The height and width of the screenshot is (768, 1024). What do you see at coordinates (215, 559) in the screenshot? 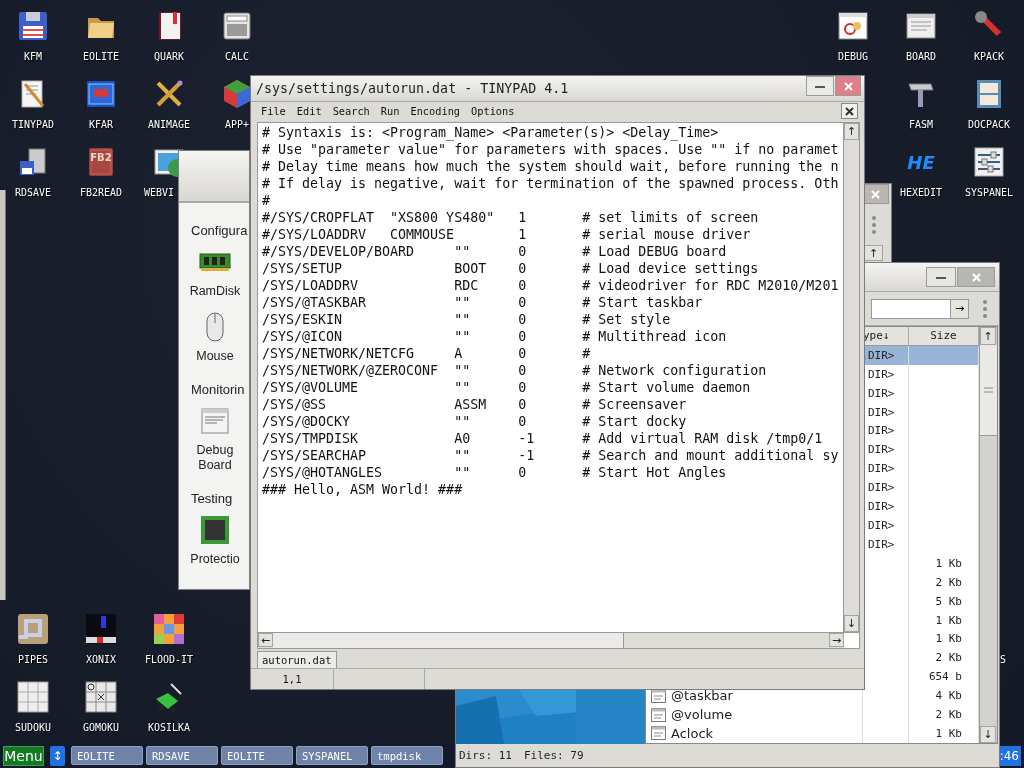
I see `settings-item-label: Protectio` at bounding box center [215, 559].